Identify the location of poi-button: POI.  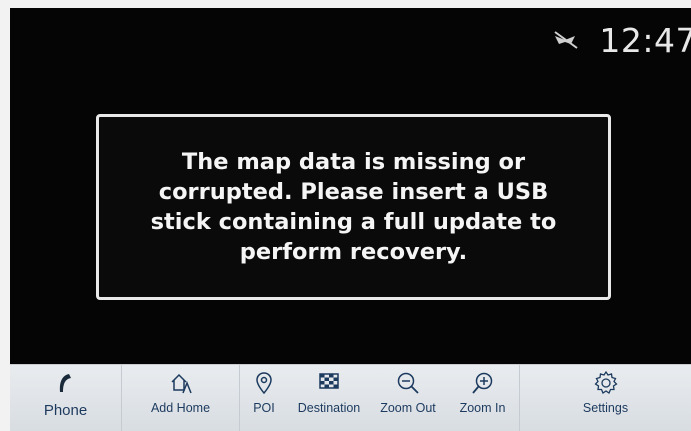
(264, 398).